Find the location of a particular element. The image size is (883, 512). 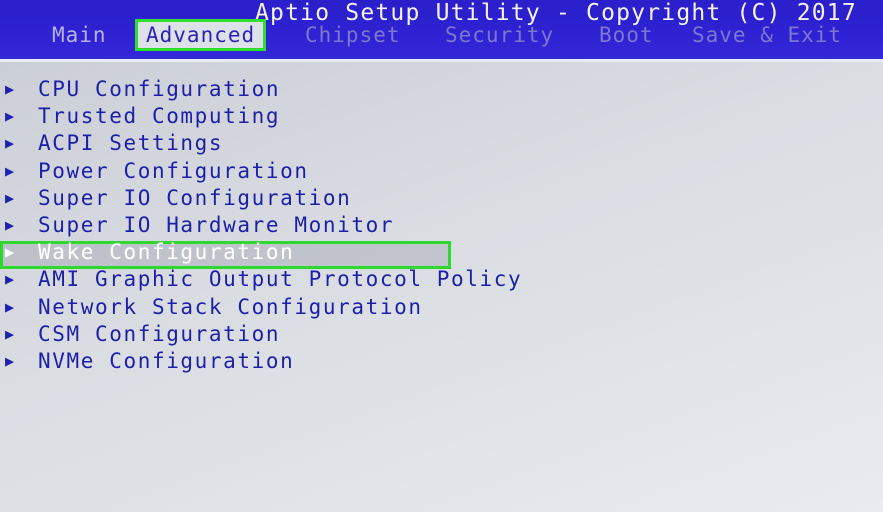

menu-item-label: Network Stack Configuration is located at coordinates (230, 306).